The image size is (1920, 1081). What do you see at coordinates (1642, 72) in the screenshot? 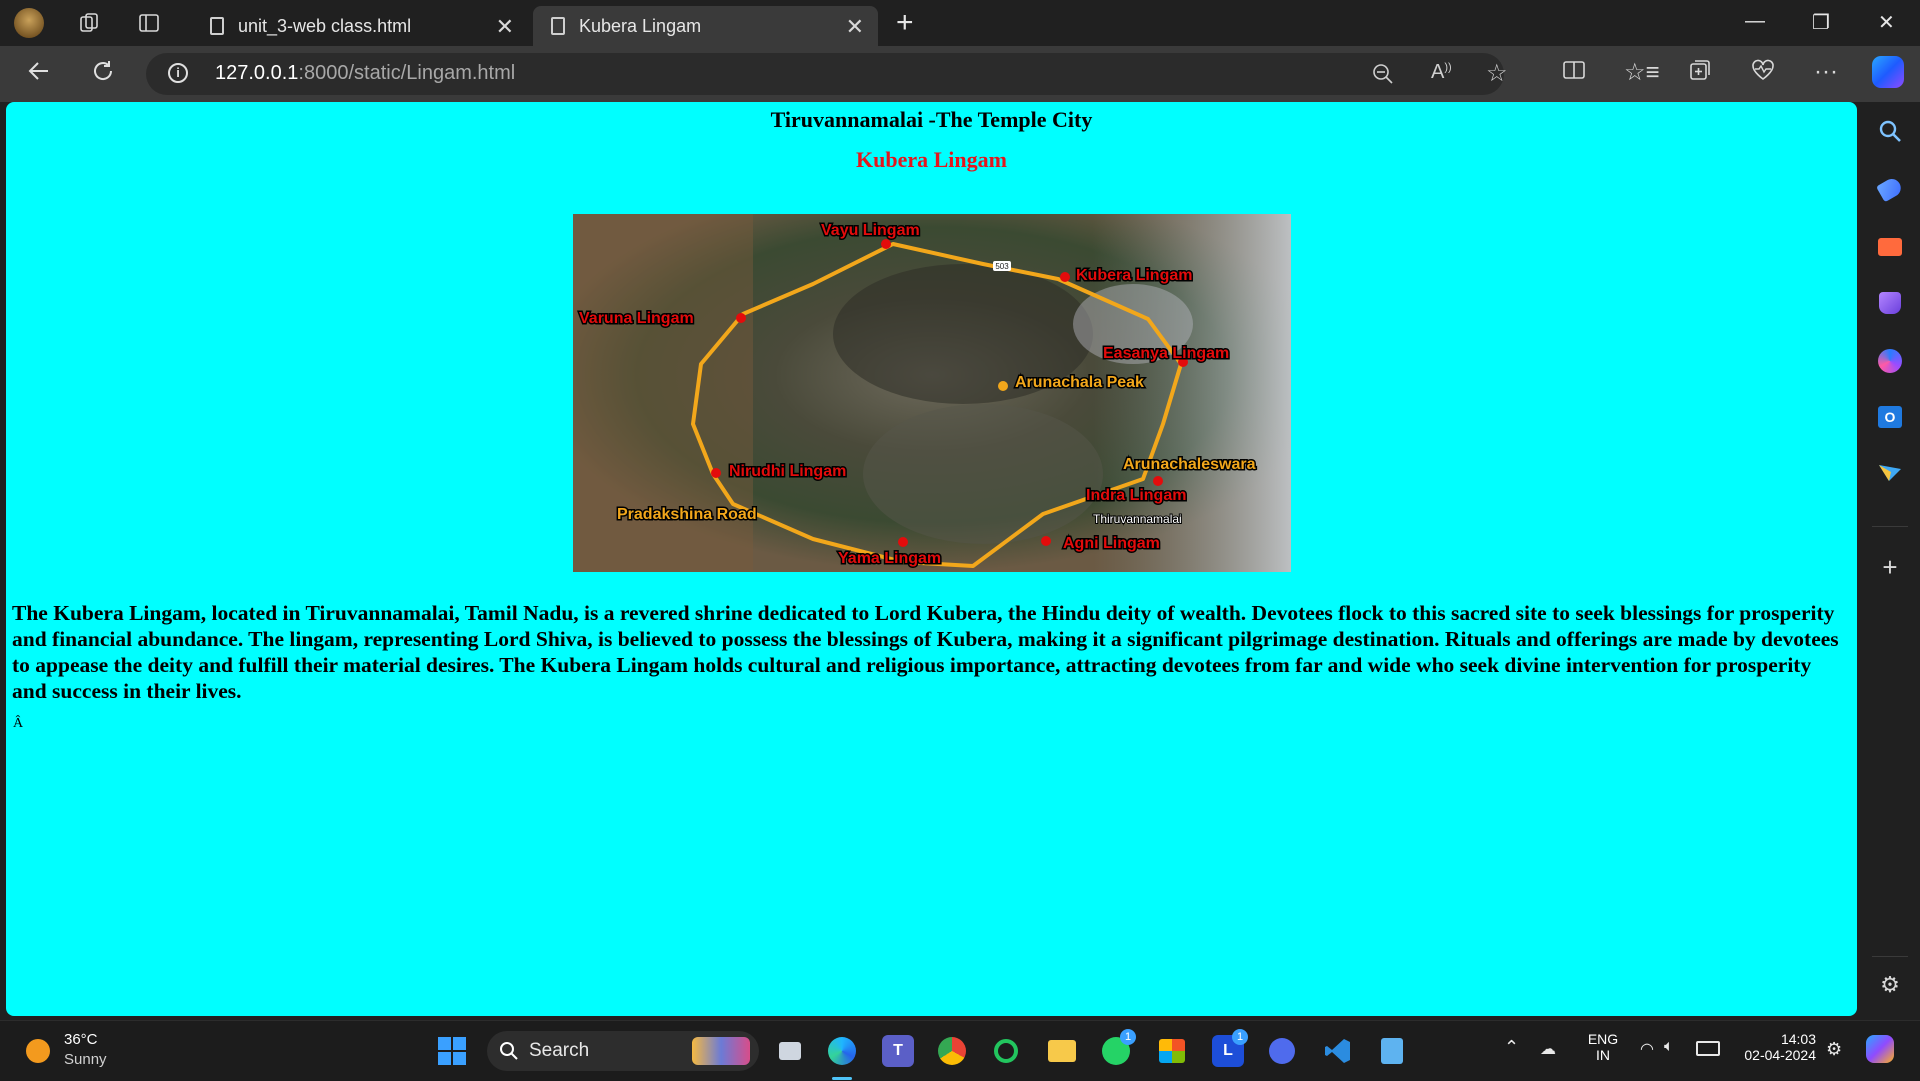
I see `favorites-icon: ☆≡` at bounding box center [1642, 72].